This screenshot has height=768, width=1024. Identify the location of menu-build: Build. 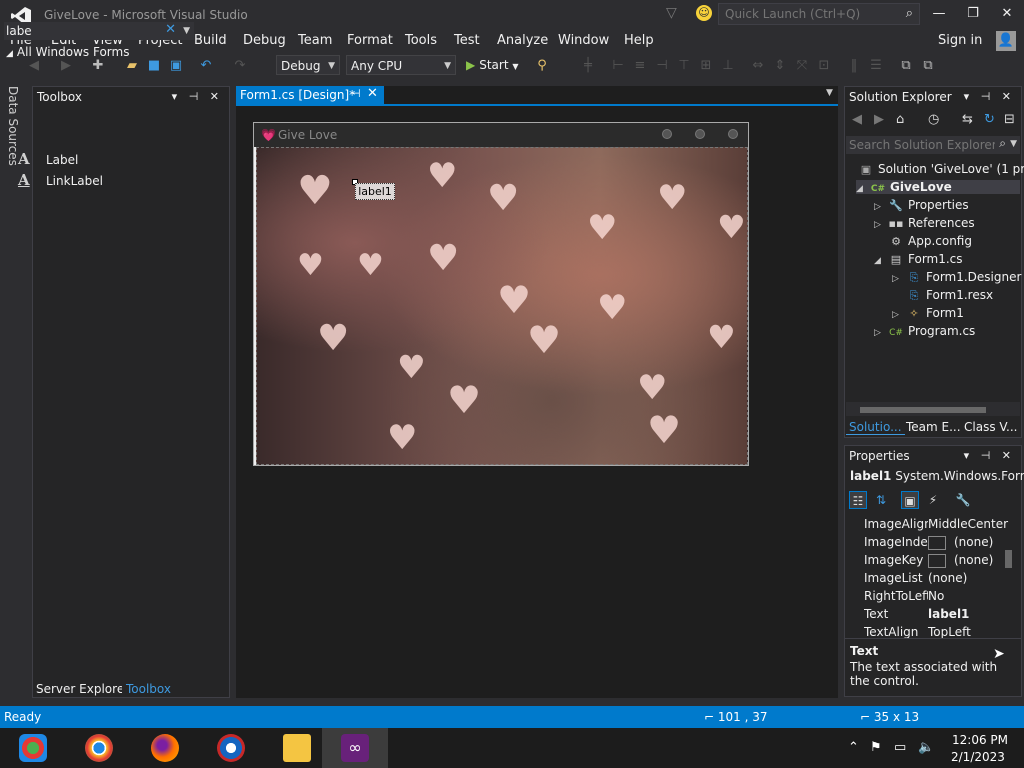
(210, 40).